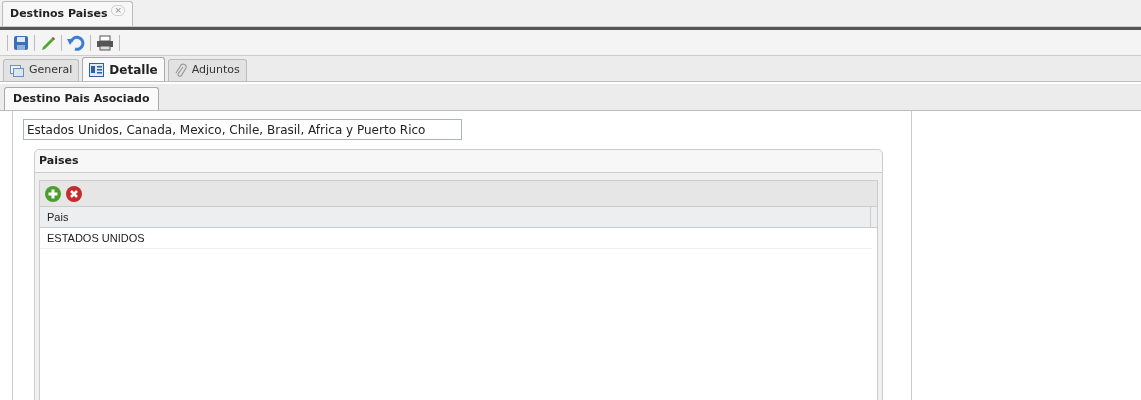 Image resolution: width=1141 pixels, height=400 pixels. Describe the element at coordinates (96, 238) in the screenshot. I see `table-cell-text: ESTADOS UNIDOS` at that location.